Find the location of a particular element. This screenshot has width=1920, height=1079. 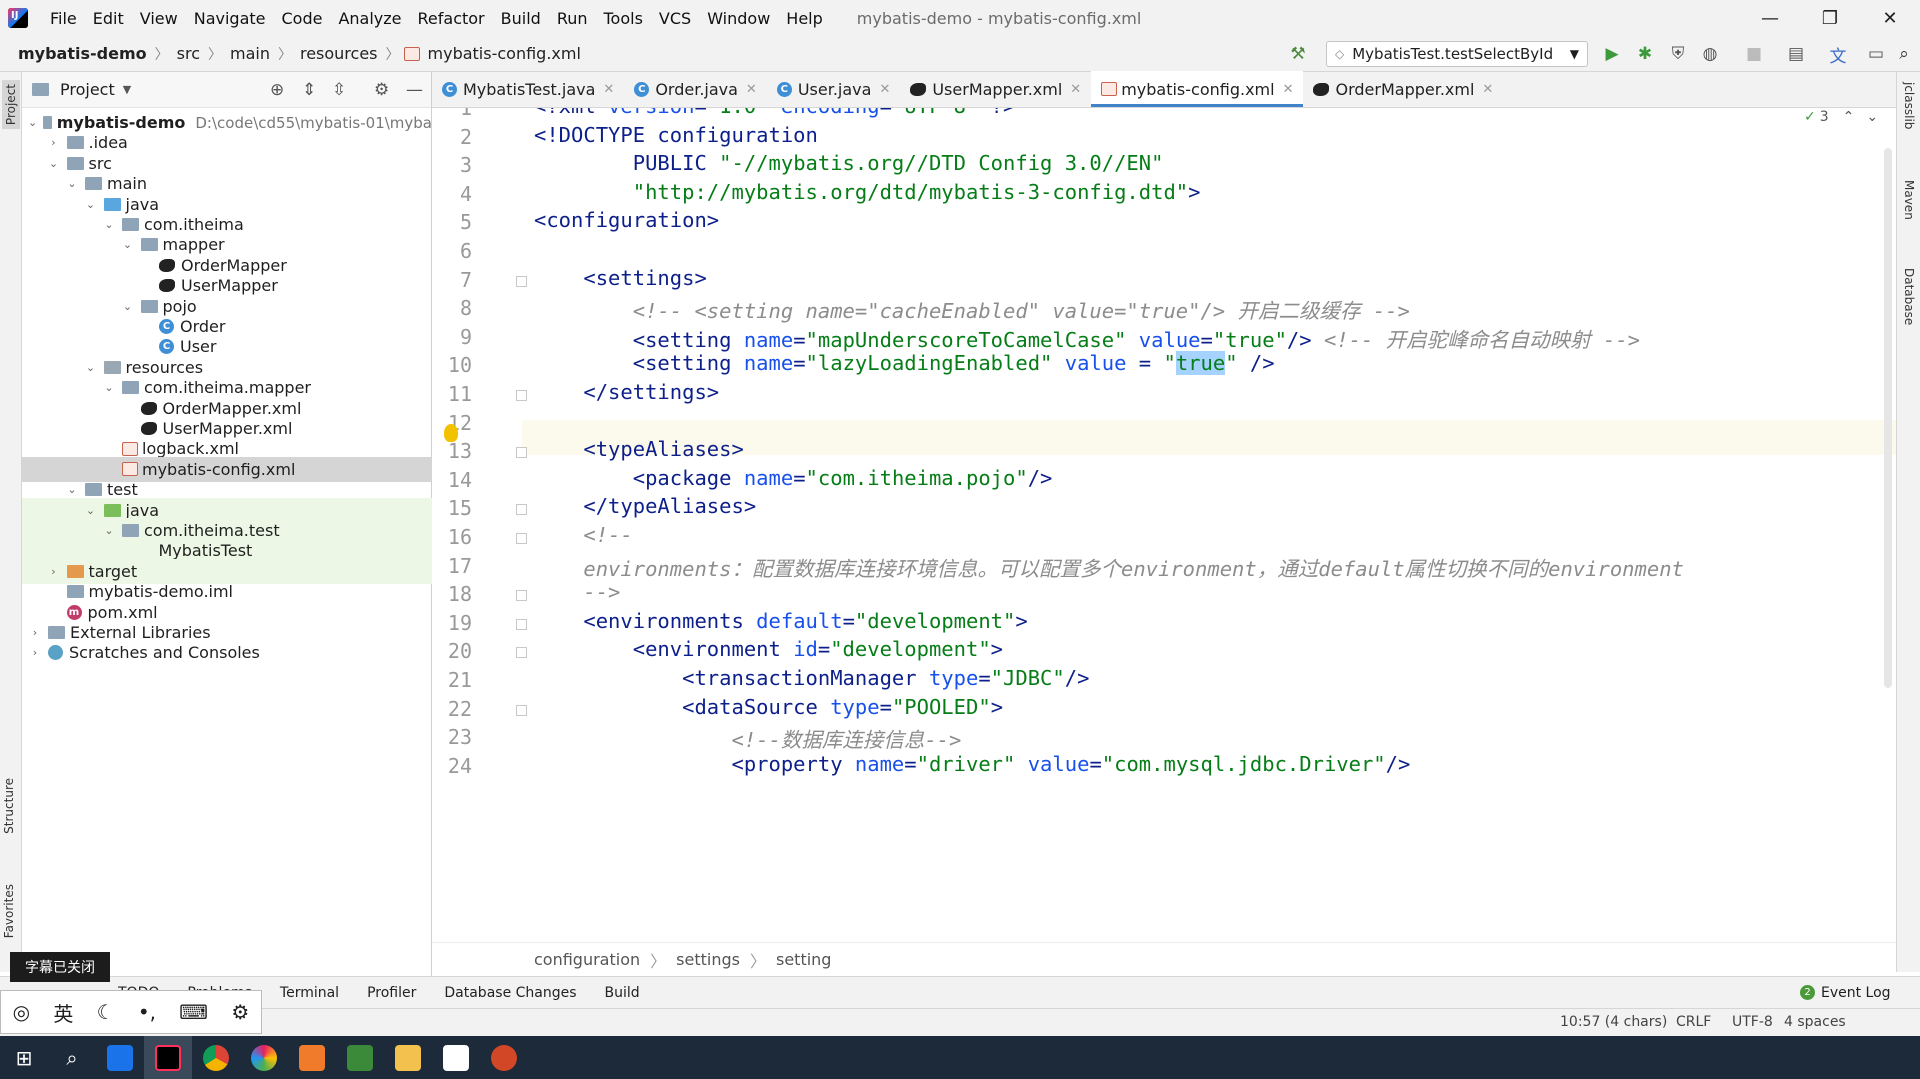

ime-logo-icon: ◎ is located at coordinates (21, 1012).